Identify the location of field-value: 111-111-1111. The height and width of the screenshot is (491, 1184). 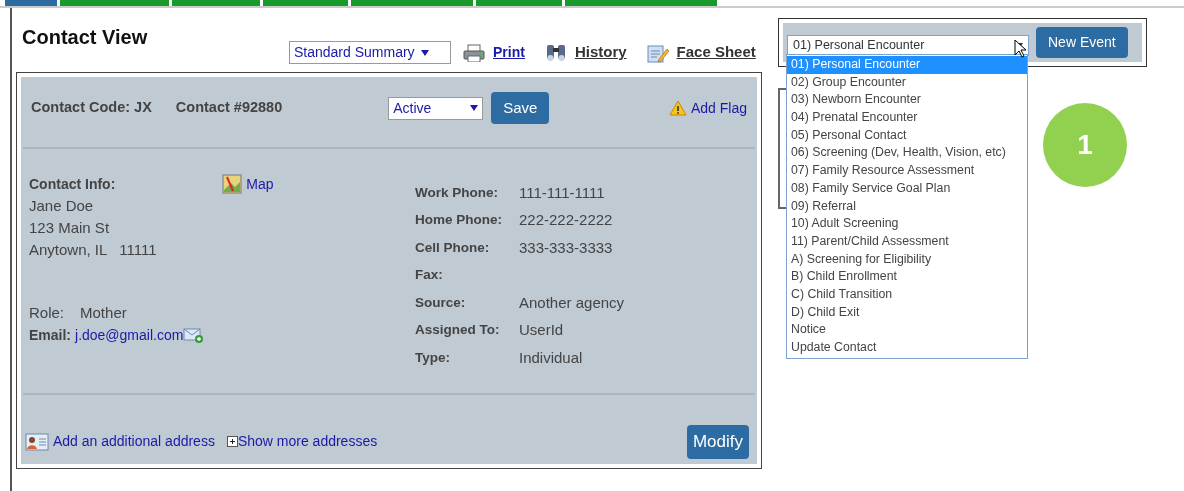
(562, 192).